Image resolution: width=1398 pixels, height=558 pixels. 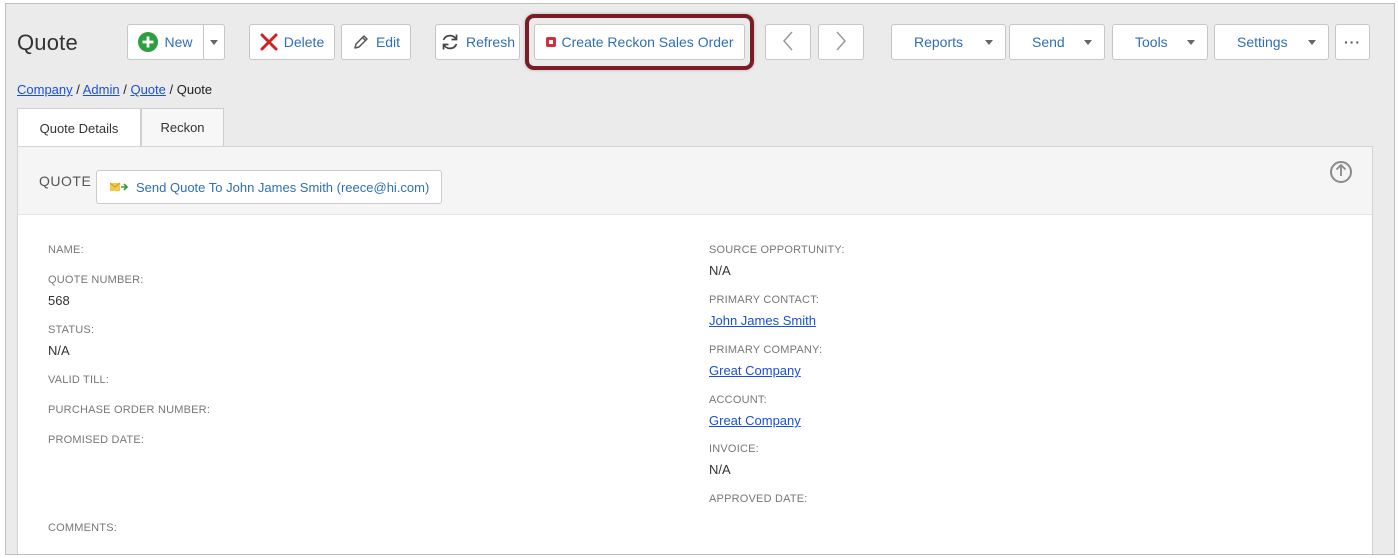 What do you see at coordinates (1048, 42) in the screenshot?
I see `send-label: Send` at bounding box center [1048, 42].